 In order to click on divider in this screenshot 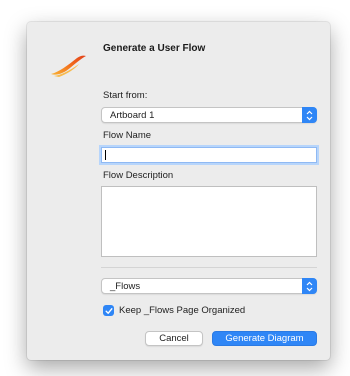, I will do `click(209, 267)`.